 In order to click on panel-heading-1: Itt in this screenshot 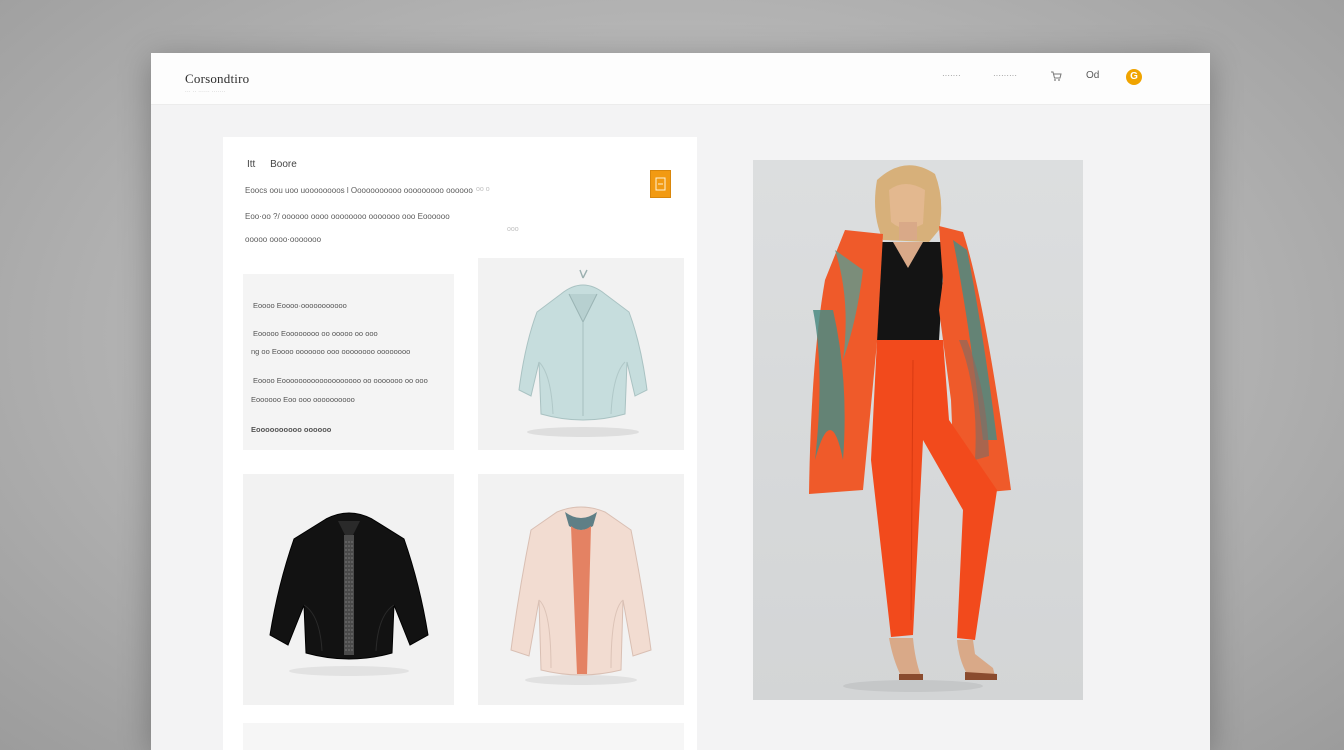, I will do `click(251, 164)`.